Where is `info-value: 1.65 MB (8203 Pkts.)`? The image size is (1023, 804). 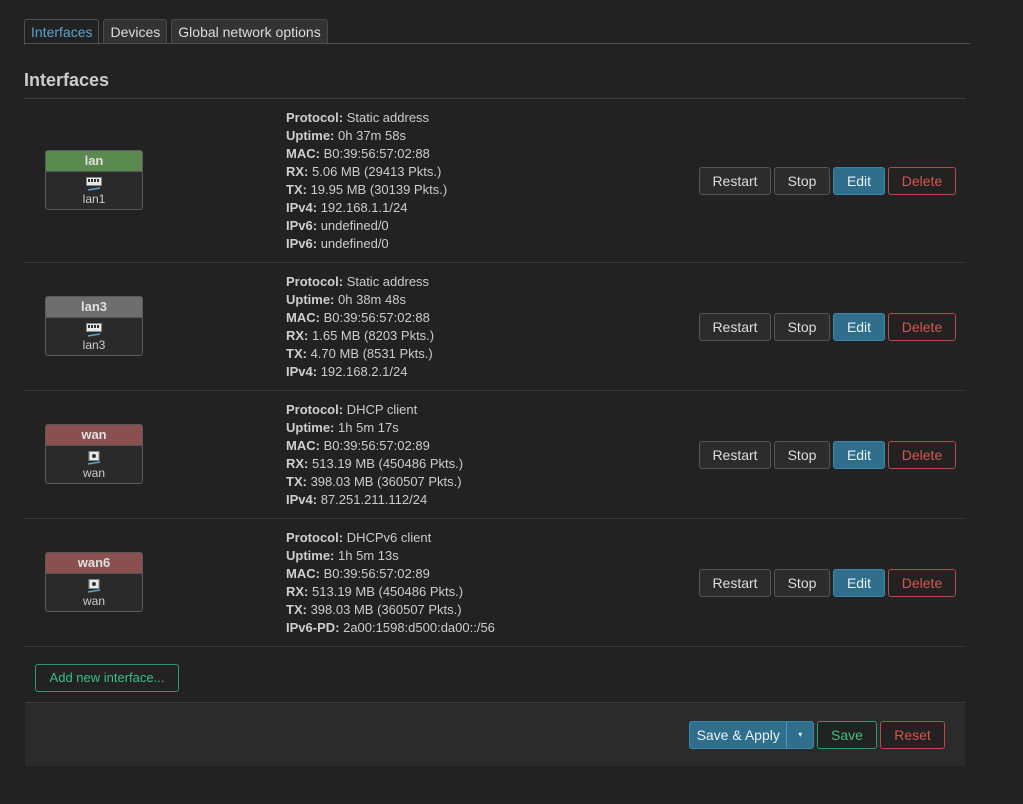
info-value: 1.65 MB (8203 Pkts.) is located at coordinates (373, 335).